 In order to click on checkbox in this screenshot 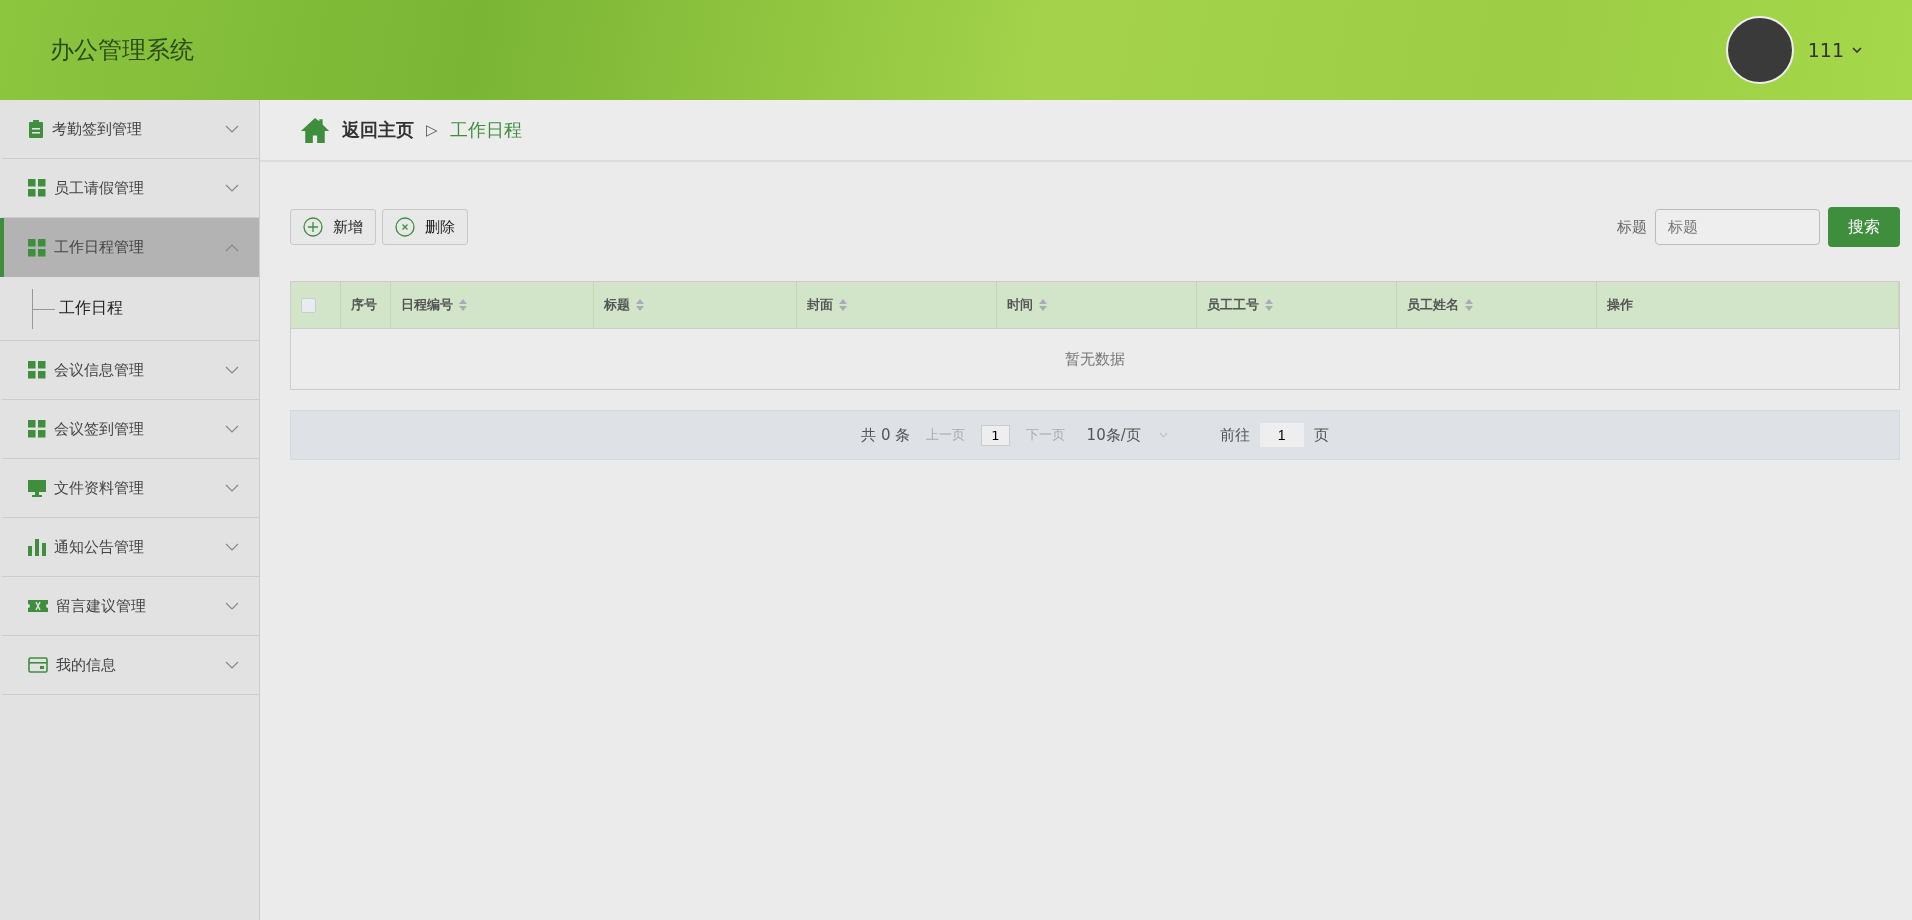, I will do `click(308, 305)`.